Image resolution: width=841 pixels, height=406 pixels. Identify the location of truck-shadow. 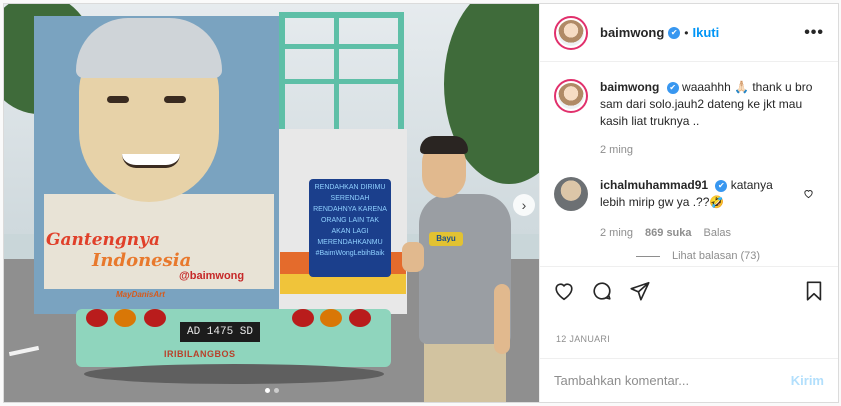
(234, 374).